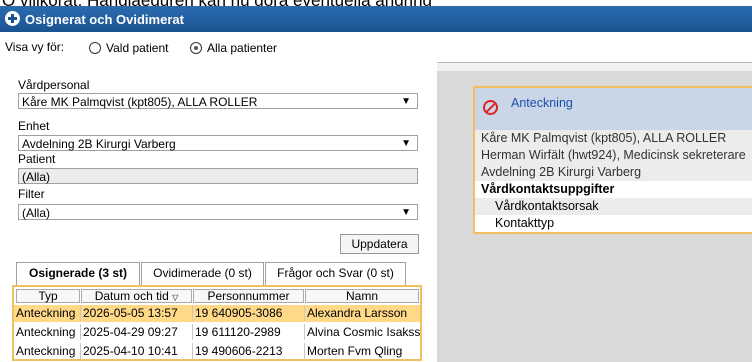  I want to click on patient-field: (Alla), so click(218, 176).